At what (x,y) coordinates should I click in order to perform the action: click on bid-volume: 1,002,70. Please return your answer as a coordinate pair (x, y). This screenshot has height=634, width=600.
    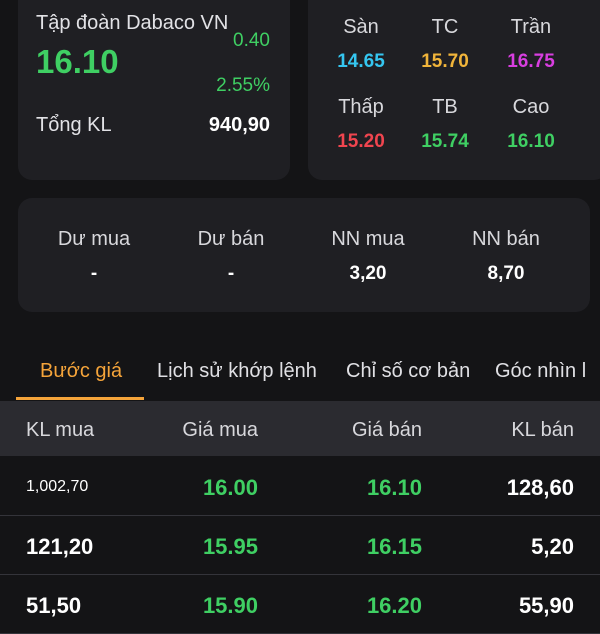
    Looking at the image, I should click on (57, 486).